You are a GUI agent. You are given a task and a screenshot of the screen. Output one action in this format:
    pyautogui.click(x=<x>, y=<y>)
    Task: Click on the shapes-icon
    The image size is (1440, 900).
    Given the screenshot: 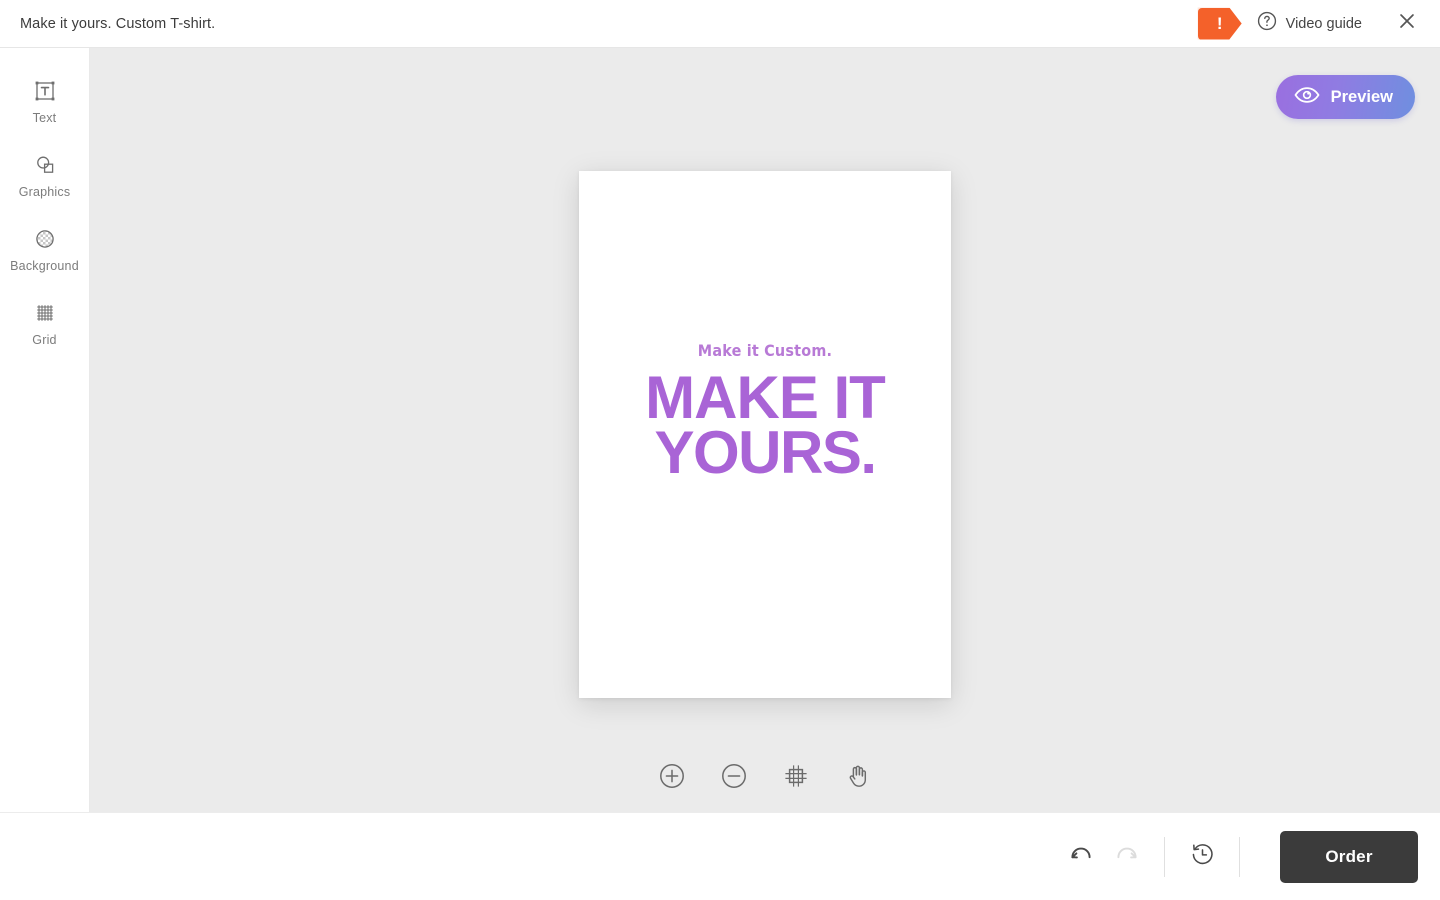 What is the action you would take?
    pyautogui.click(x=45, y=165)
    